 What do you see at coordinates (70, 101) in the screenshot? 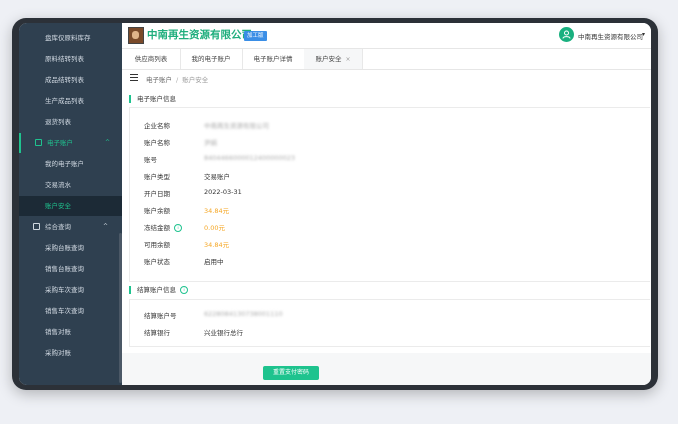
I see `sidebar-item-production: 生产成品列表` at bounding box center [70, 101].